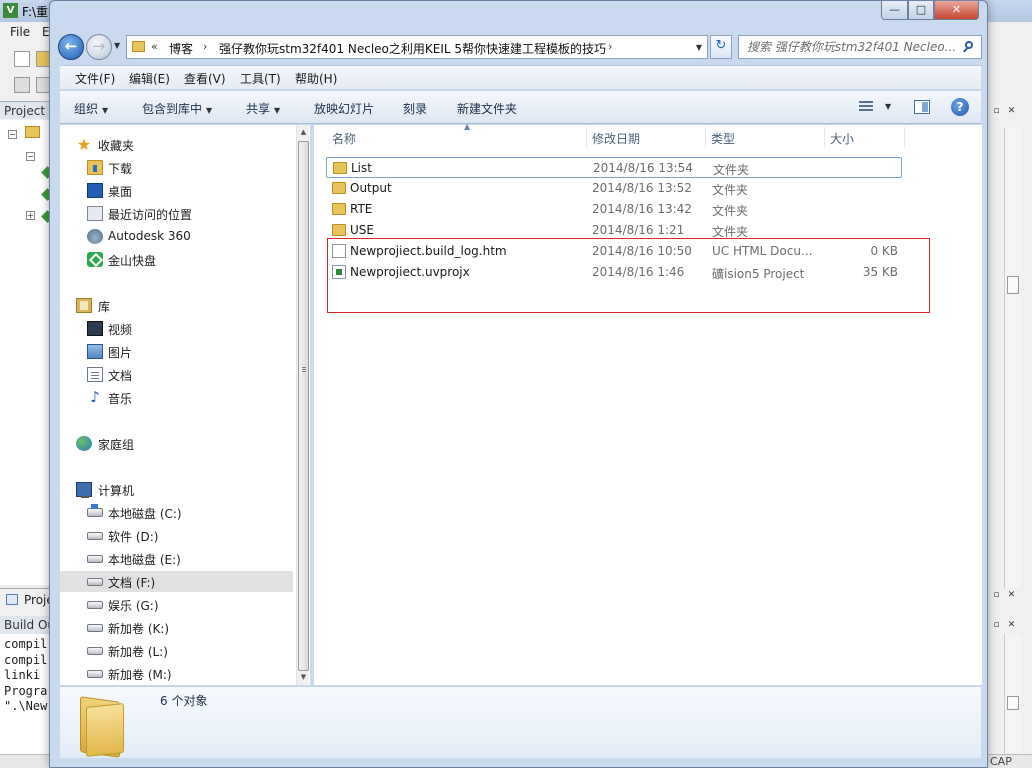 Image resolution: width=1032 pixels, height=768 pixels. Describe the element at coordinates (864, 137) in the screenshot. I see `column-header-size: 大小` at that location.